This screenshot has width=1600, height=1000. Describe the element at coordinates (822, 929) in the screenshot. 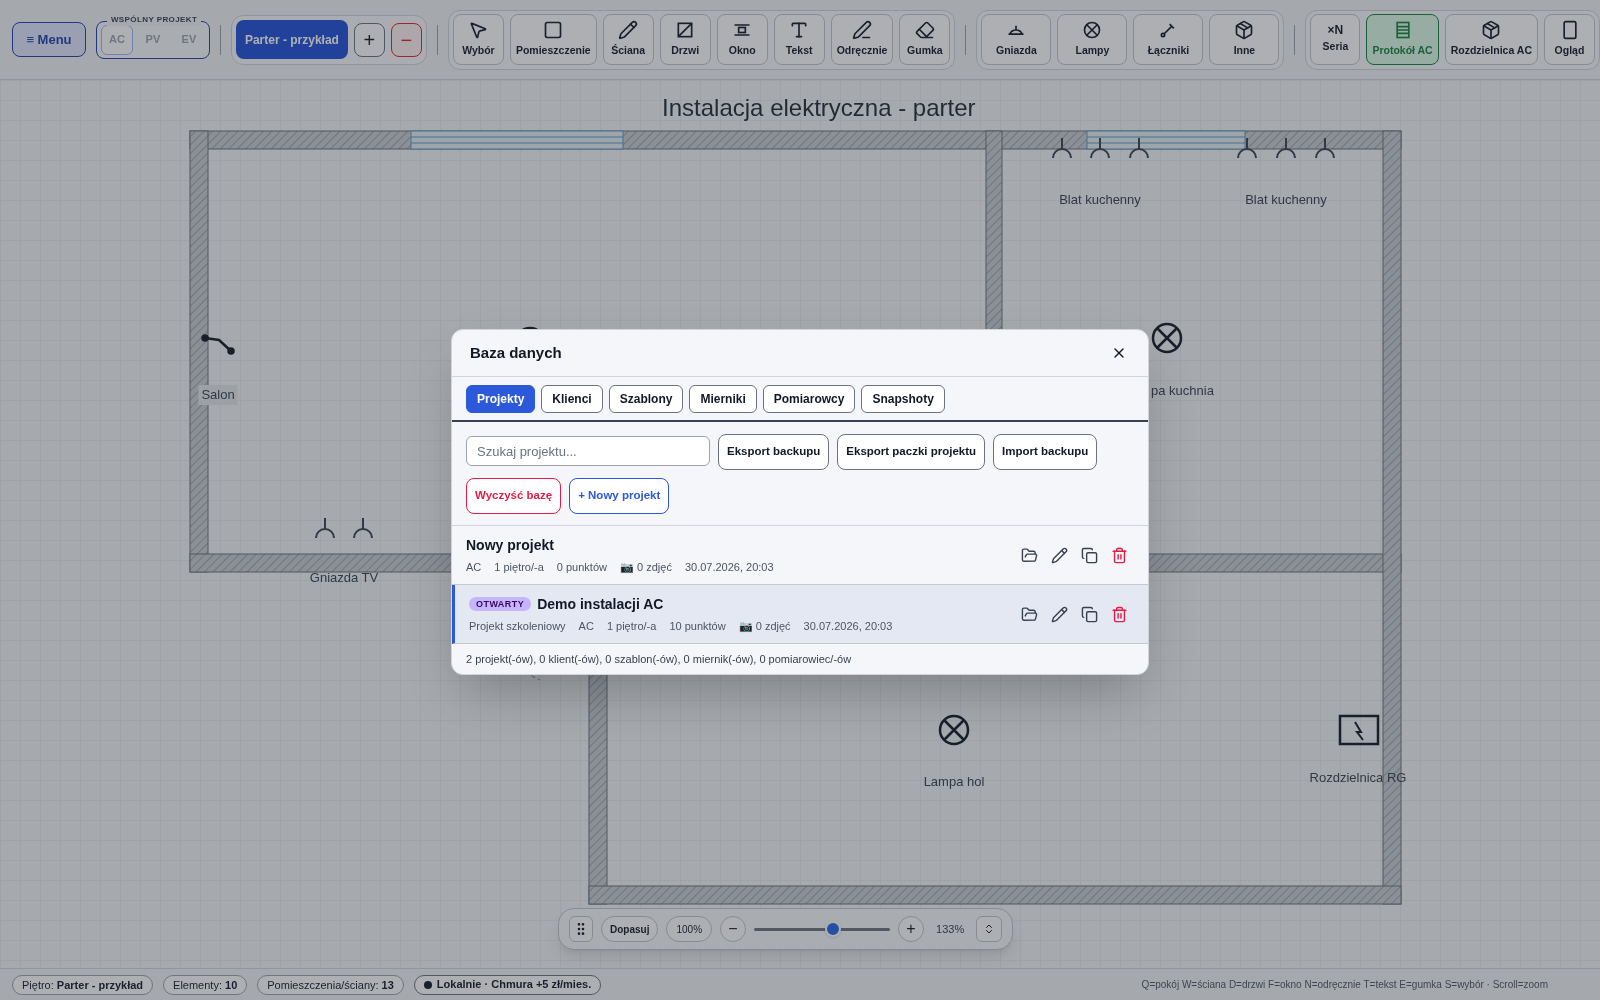

I see `zoom-slider` at that location.